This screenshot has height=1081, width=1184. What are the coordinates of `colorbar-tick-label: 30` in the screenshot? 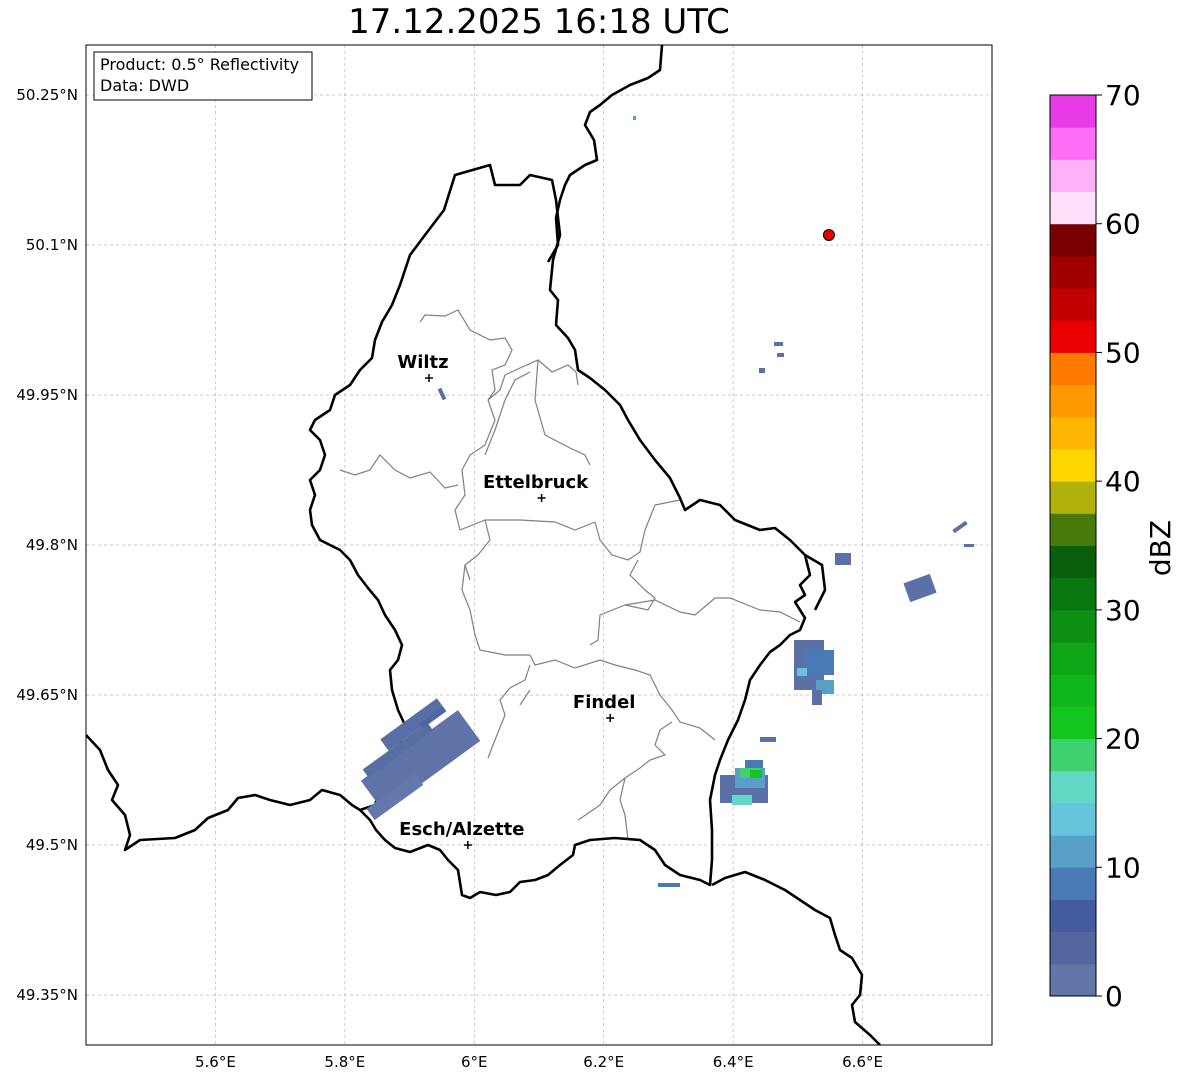 It's located at (1123, 610).